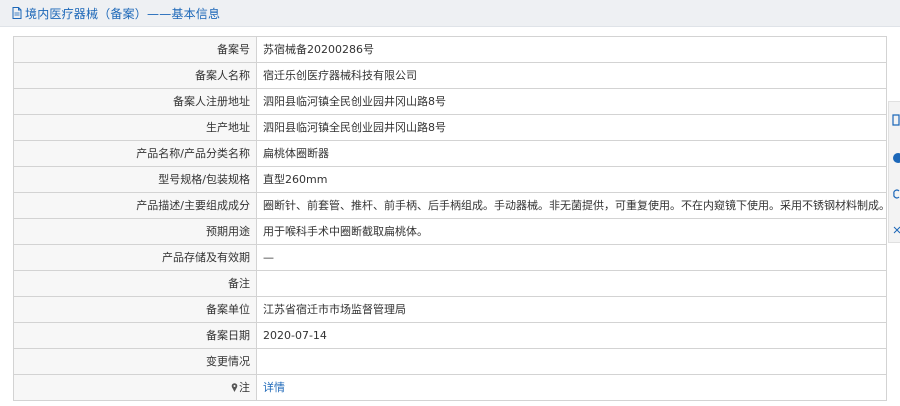 This screenshot has height=406, width=900. What do you see at coordinates (135, 75) in the screenshot?
I see `row-label: 备案人名称` at bounding box center [135, 75].